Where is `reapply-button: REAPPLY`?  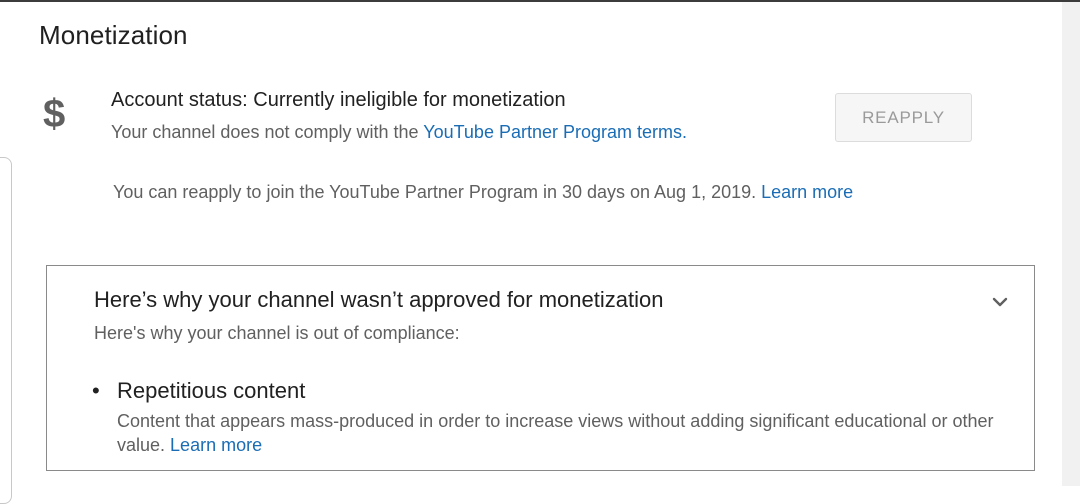
reapply-button: REAPPLY is located at coordinates (903, 117).